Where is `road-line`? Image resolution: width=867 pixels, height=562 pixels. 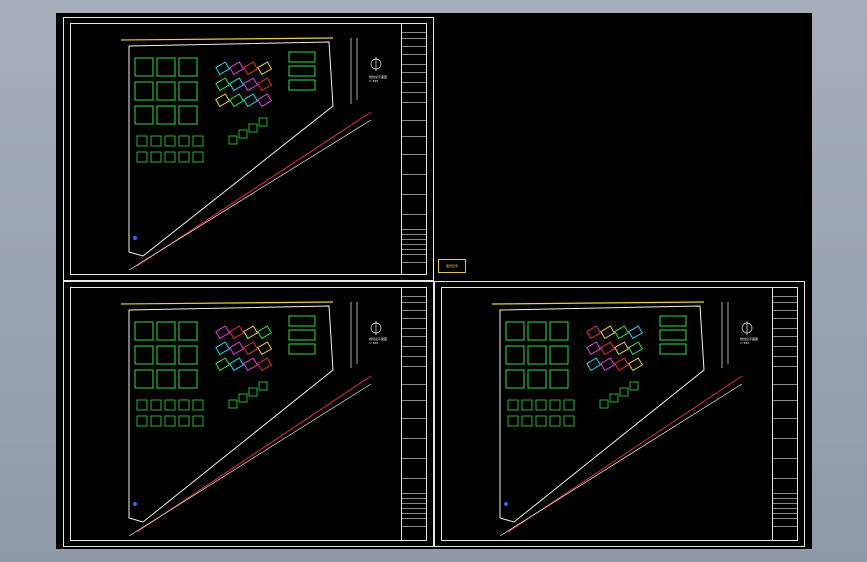 road-line is located at coordinates (227, 303).